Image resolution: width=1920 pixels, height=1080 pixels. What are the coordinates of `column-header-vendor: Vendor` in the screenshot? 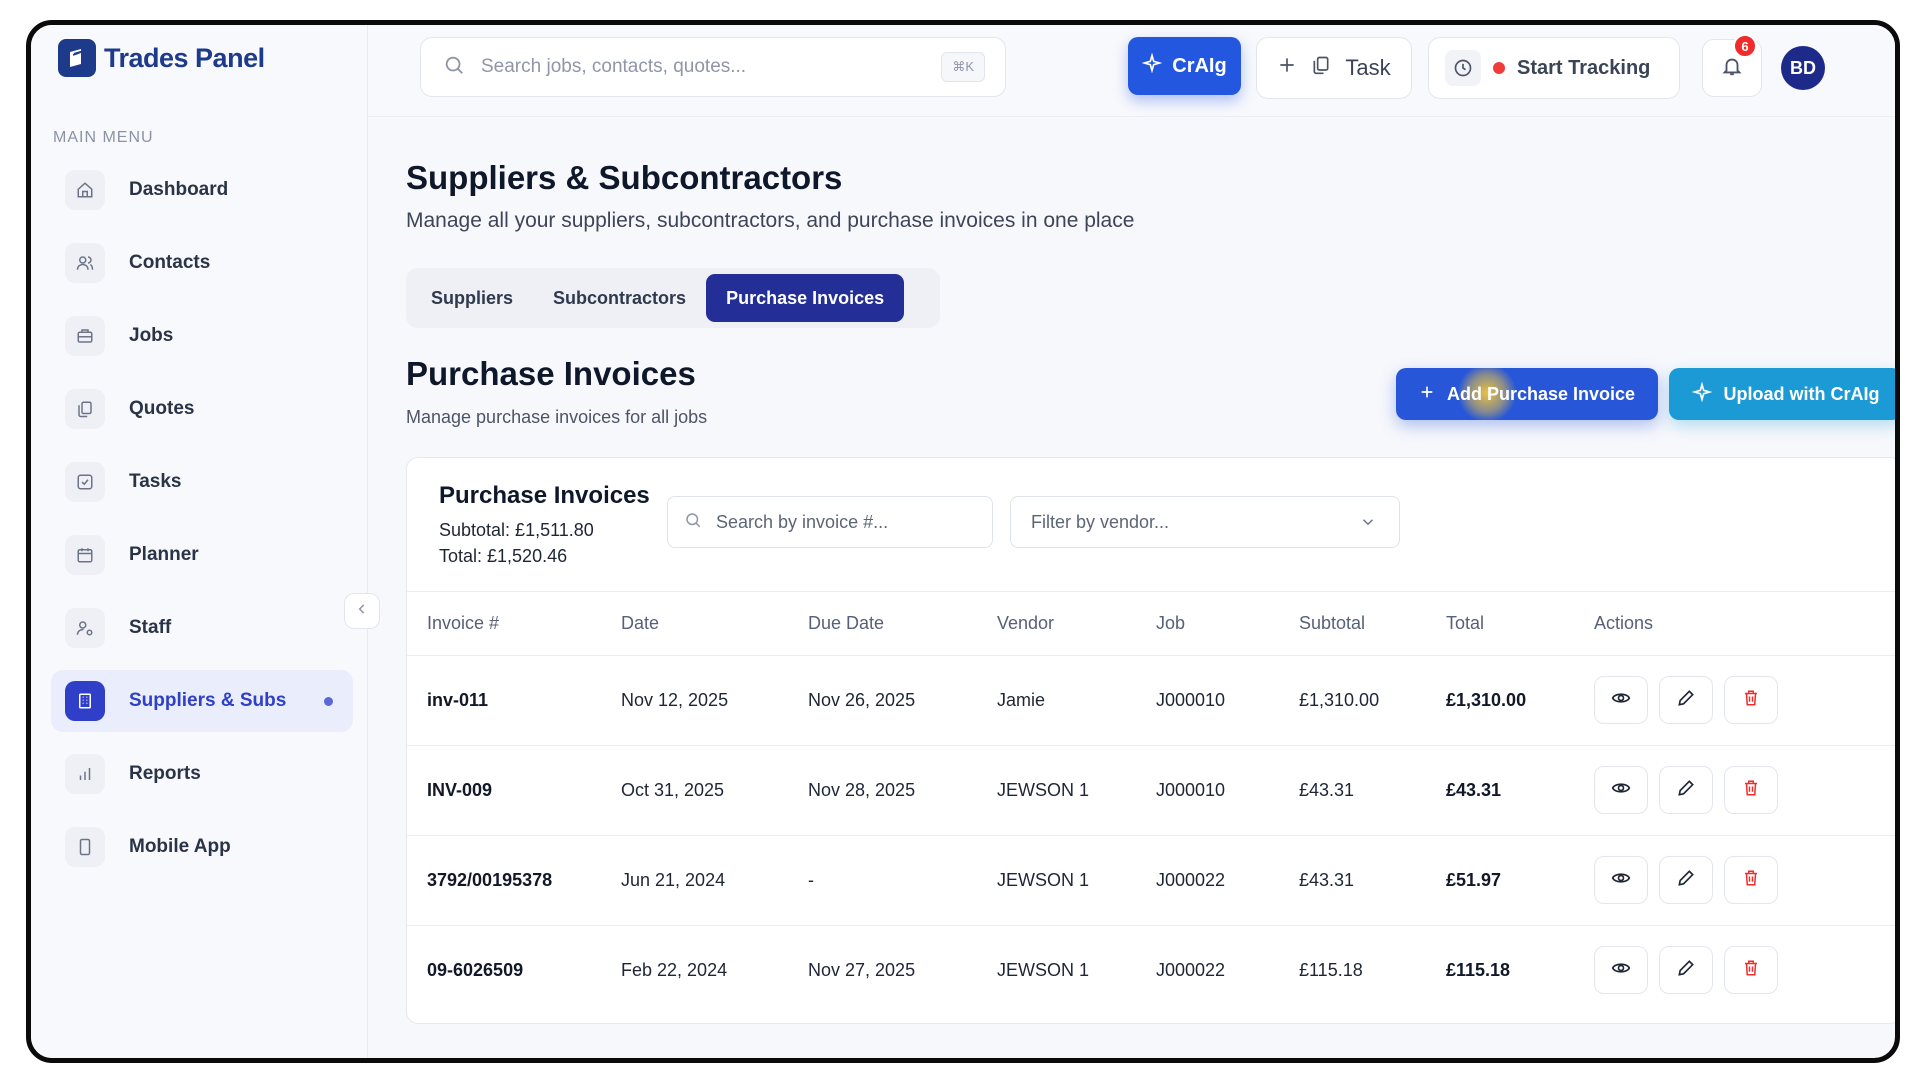 It's located at (1076, 623).